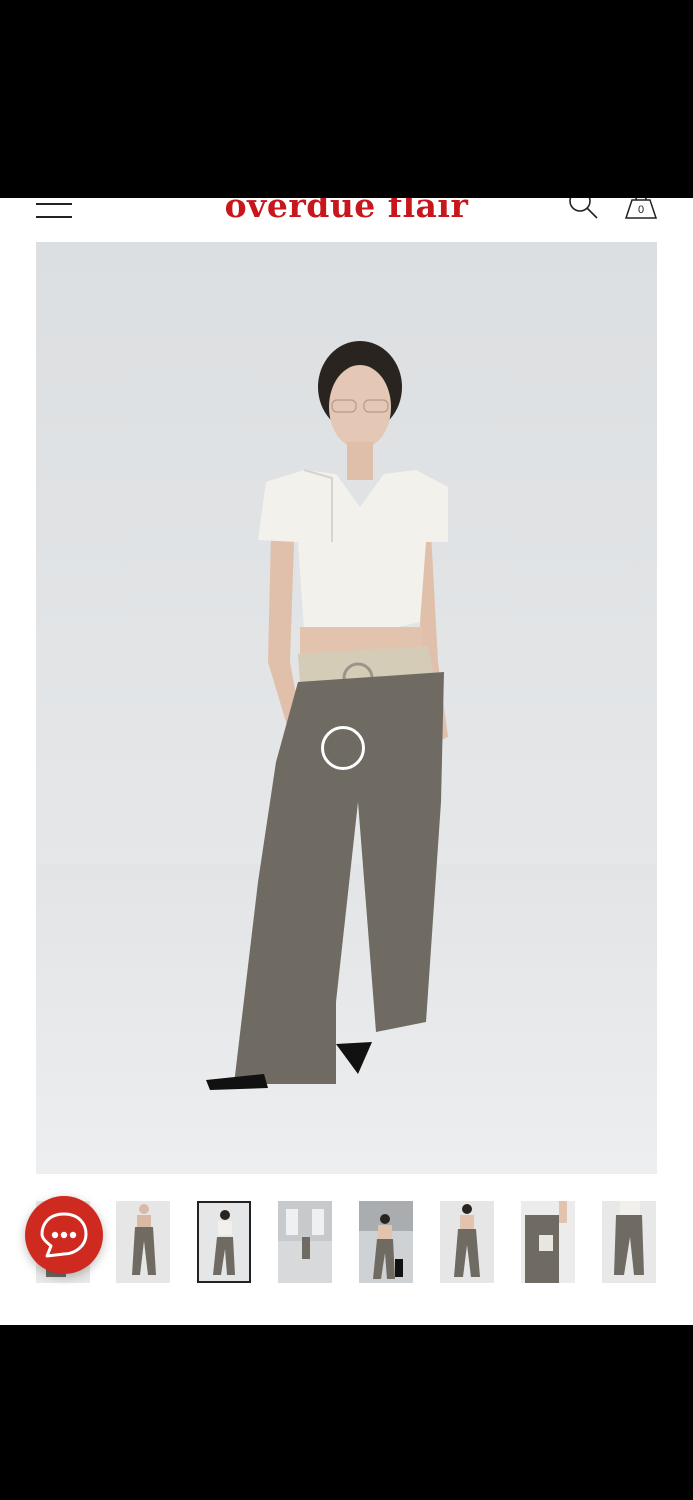 The image size is (693, 1500). I want to click on search-icon, so click(583, 208).